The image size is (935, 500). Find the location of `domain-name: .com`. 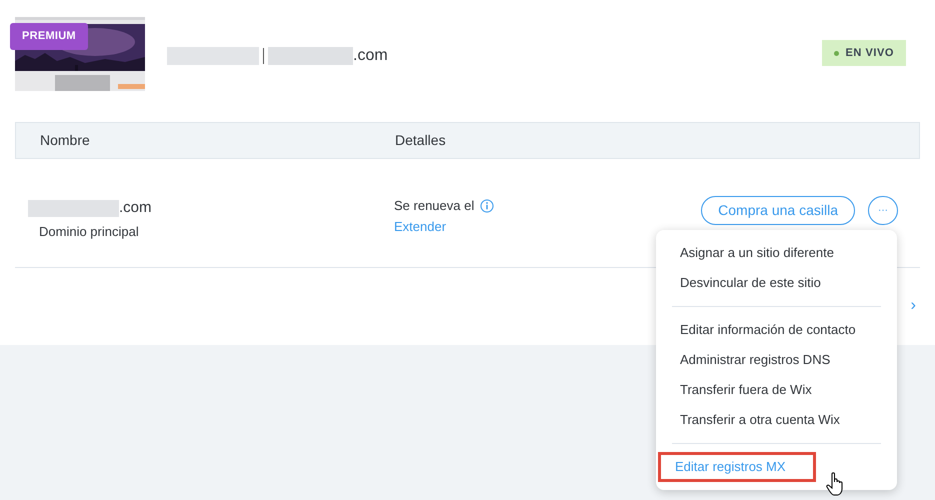

domain-name: .com is located at coordinates (135, 208).